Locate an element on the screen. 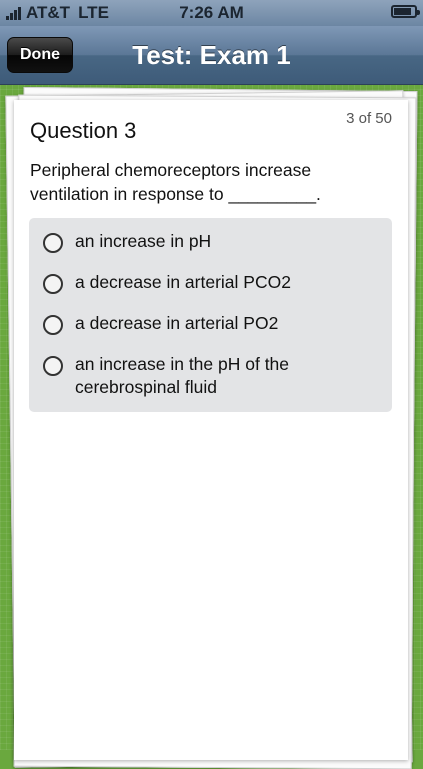 This screenshot has height=769, width=423. page-title: Test: Exam 1 is located at coordinates (211, 55).